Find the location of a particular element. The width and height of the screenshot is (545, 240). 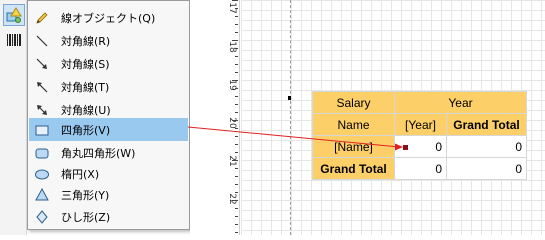

cell-grand-total: 0 is located at coordinates (486, 168).